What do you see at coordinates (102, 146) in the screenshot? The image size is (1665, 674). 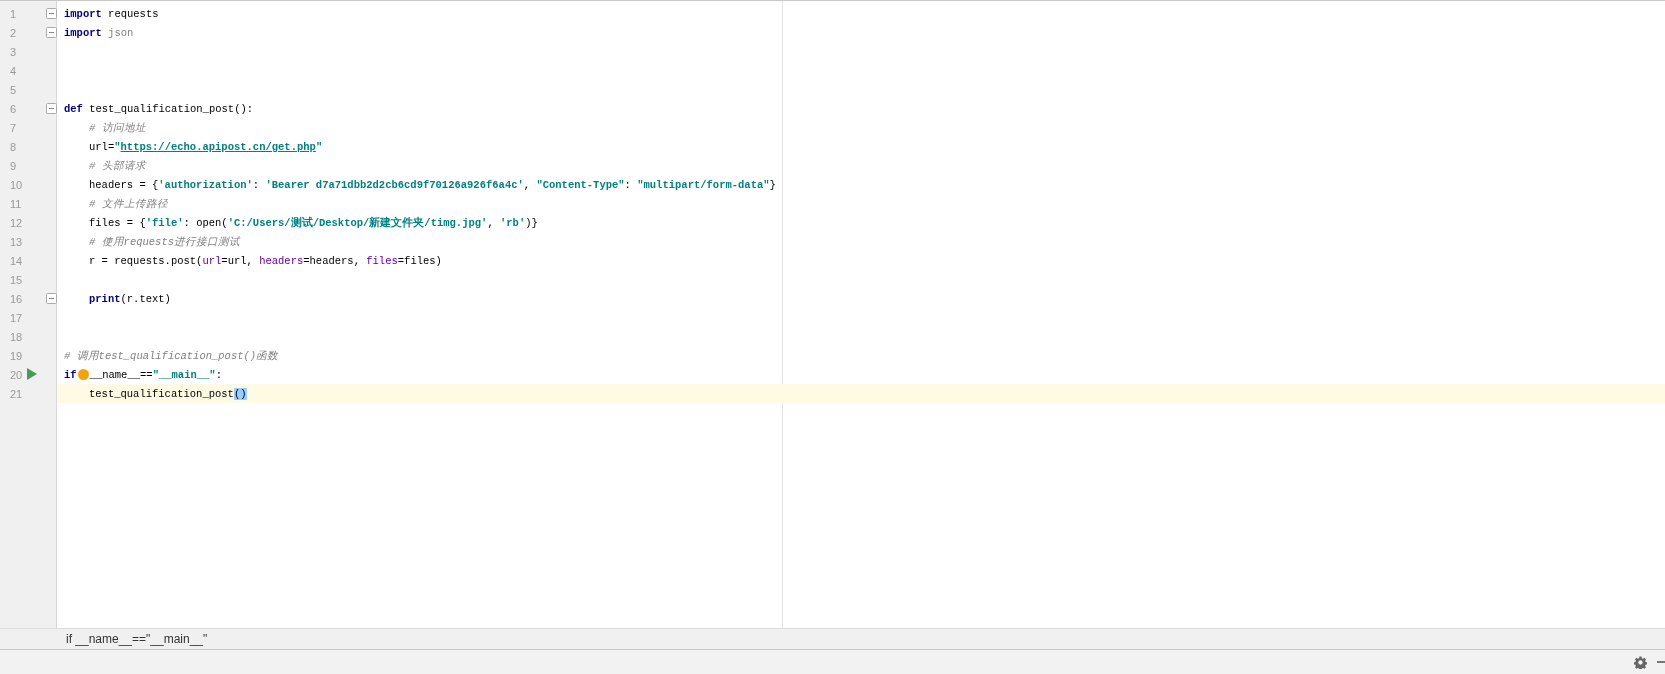 I see `code-text: url=` at bounding box center [102, 146].